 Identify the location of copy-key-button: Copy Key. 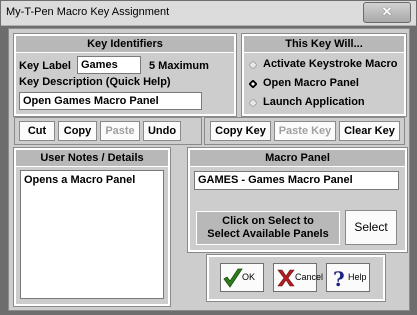
(240, 131).